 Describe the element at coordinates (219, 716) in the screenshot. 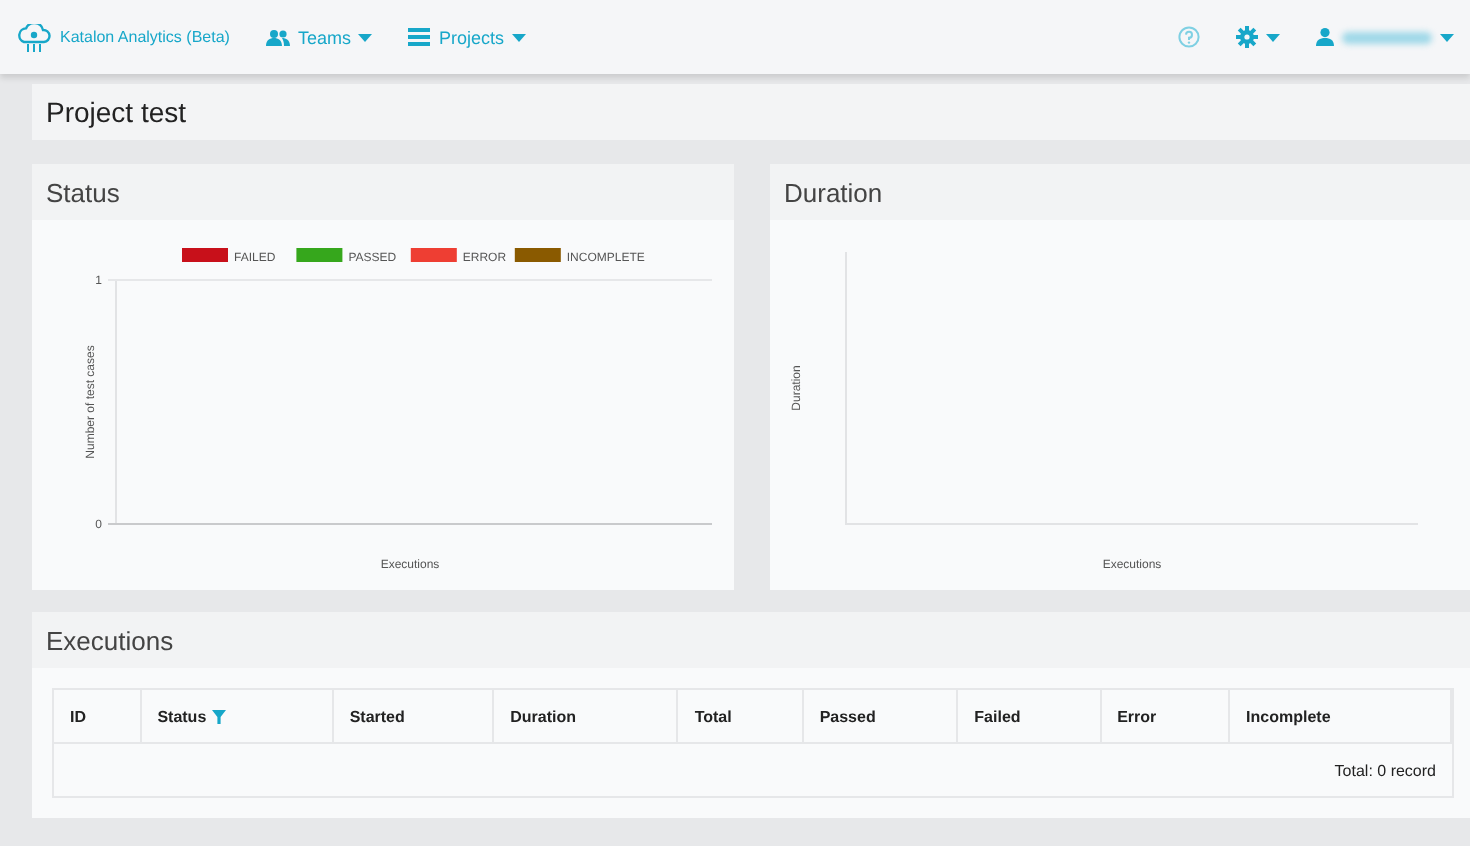

I see `filter-icon` at that location.